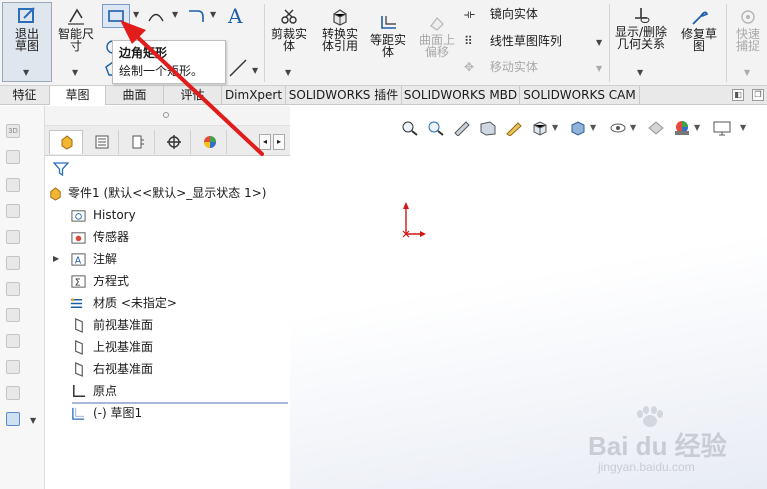 Image resolution: width=767 pixels, height=489 pixels. What do you see at coordinates (213, 14) in the screenshot?
I see `fillet-dropdown: ▼` at bounding box center [213, 14].